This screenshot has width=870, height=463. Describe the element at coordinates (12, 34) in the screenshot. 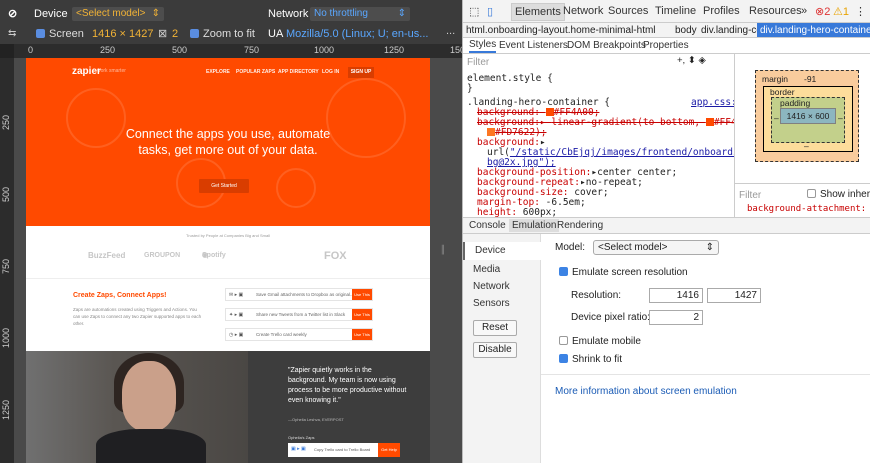

I see `swap-dimensions-icon: ⇆` at that location.